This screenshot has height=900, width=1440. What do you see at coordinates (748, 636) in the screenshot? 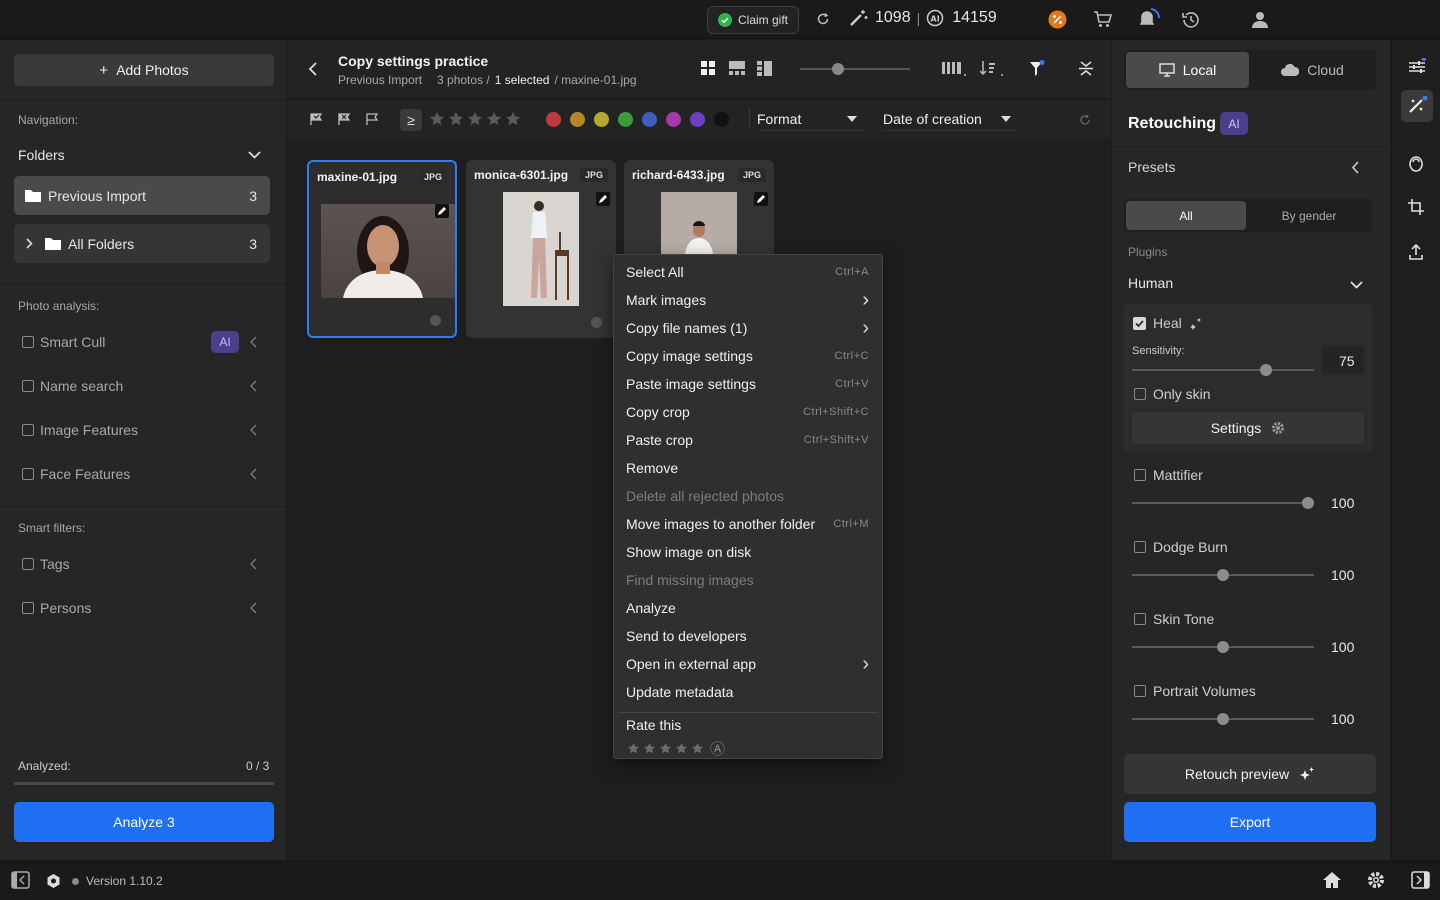
I see `menu-item: Send to developers` at bounding box center [748, 636].